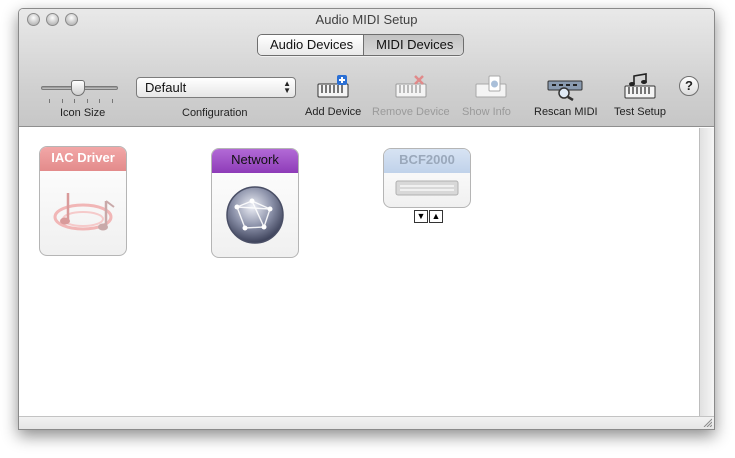 Image resolution: width=735 pixels, height=458 pixels. What do you see at coordinates (427, 178) in the screenshot?
I see `device-bcf2000: BCF2000` at bounding box center [427, 178].